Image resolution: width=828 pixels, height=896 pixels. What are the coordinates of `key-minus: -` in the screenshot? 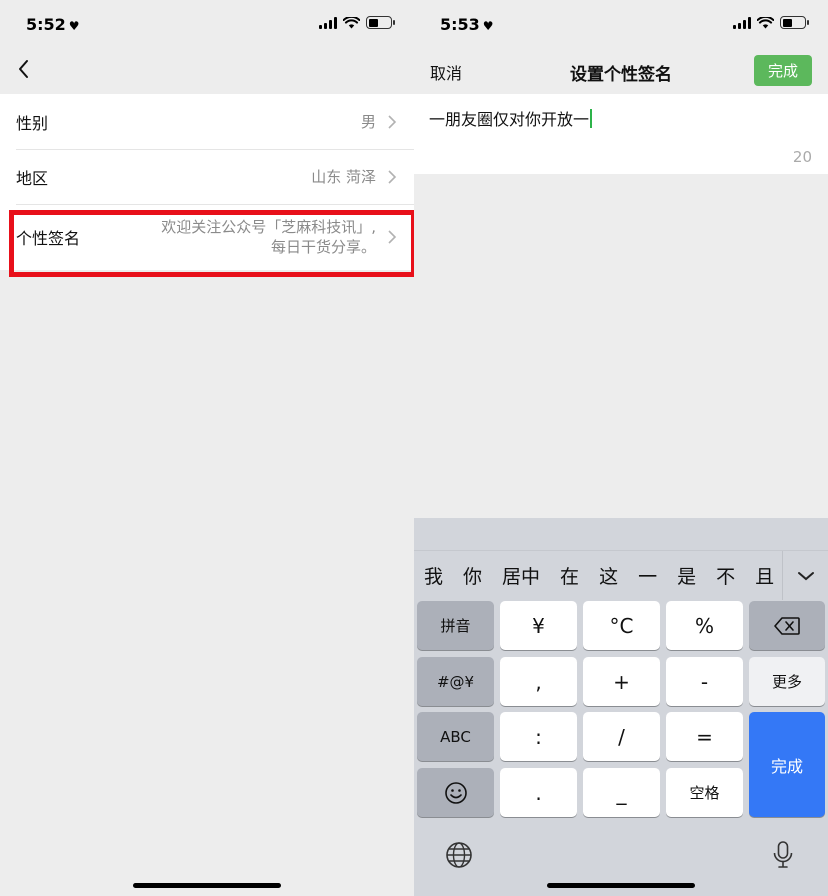 It's located at (704, 681).